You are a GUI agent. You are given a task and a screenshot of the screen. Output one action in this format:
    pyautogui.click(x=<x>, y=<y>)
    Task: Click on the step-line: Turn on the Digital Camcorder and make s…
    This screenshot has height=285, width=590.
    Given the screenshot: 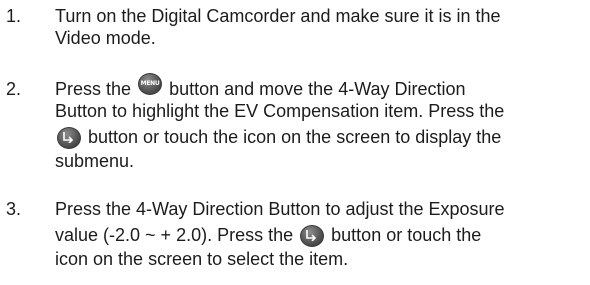 What is the action you would take?
    pyautogui.click(x=278, y=16)
    